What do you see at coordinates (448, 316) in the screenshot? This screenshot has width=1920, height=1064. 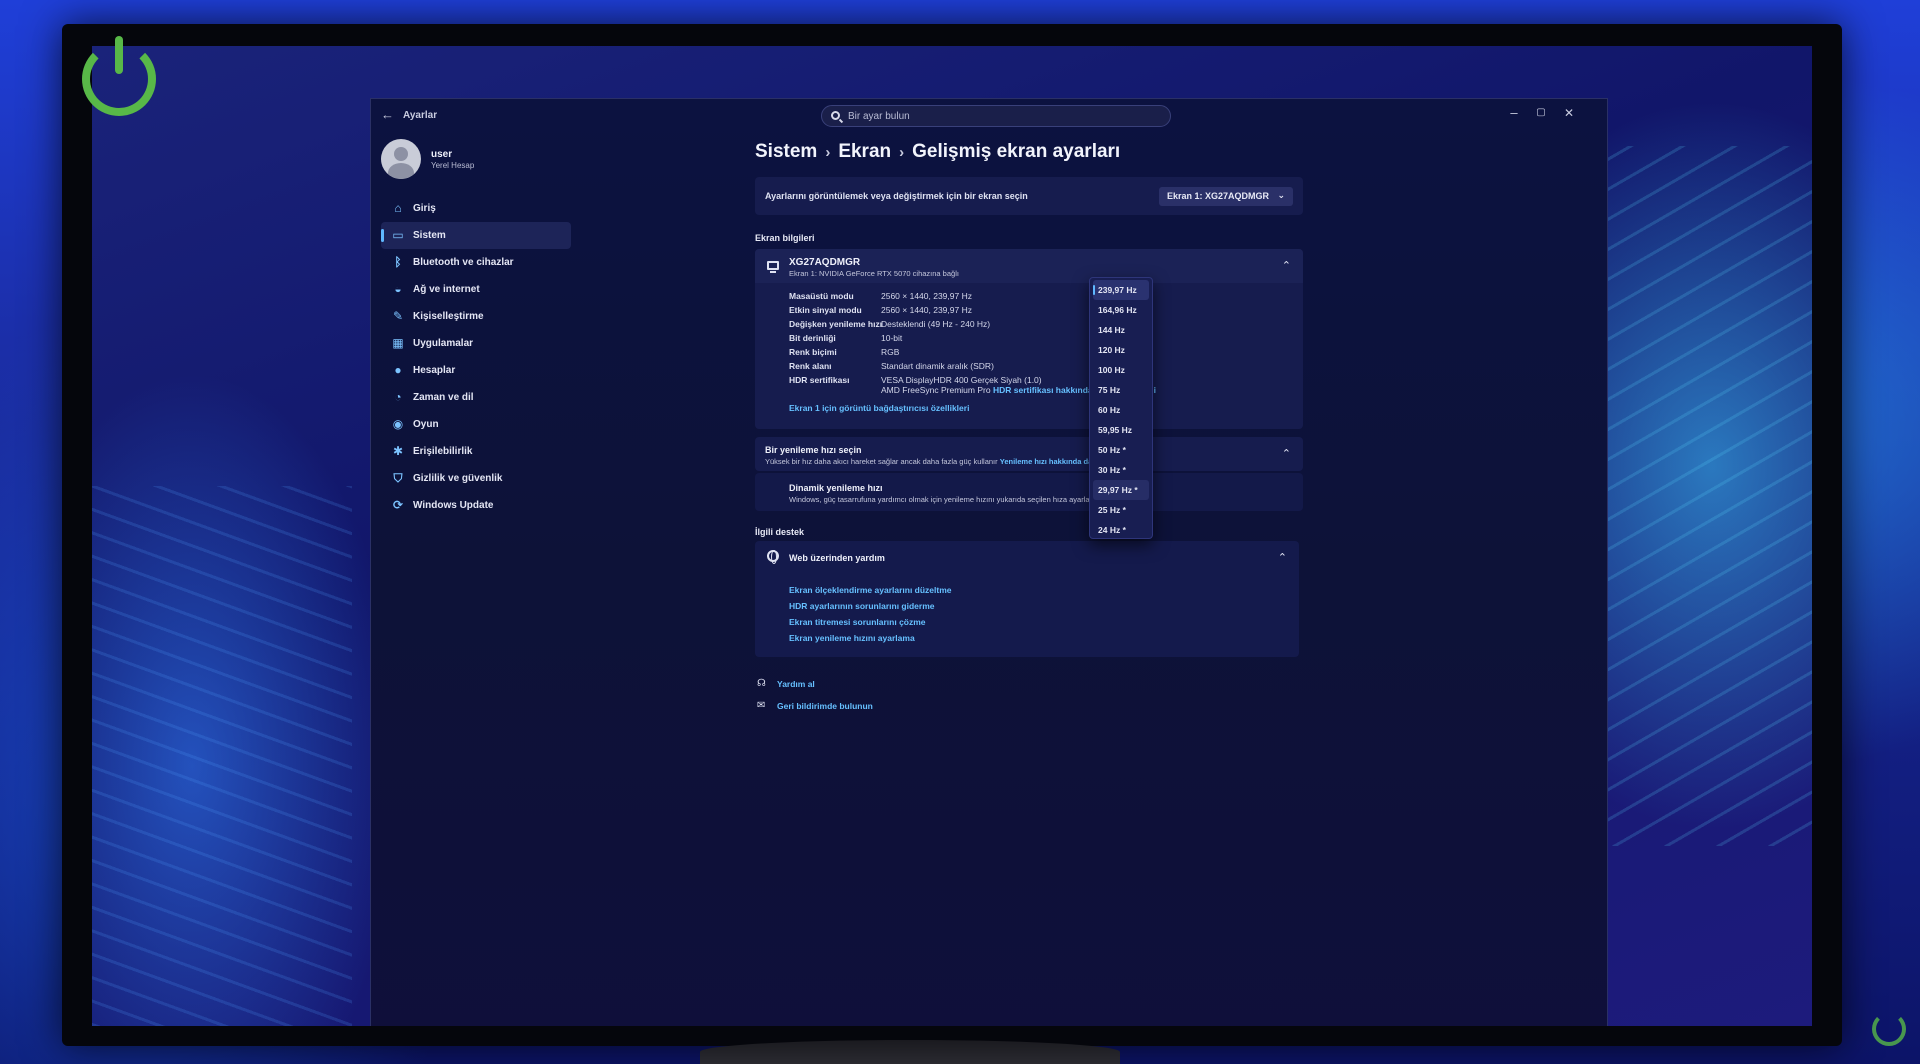 I see `sidebar-item-label: Kişiselleştirme` at bounding box center [448, 316].